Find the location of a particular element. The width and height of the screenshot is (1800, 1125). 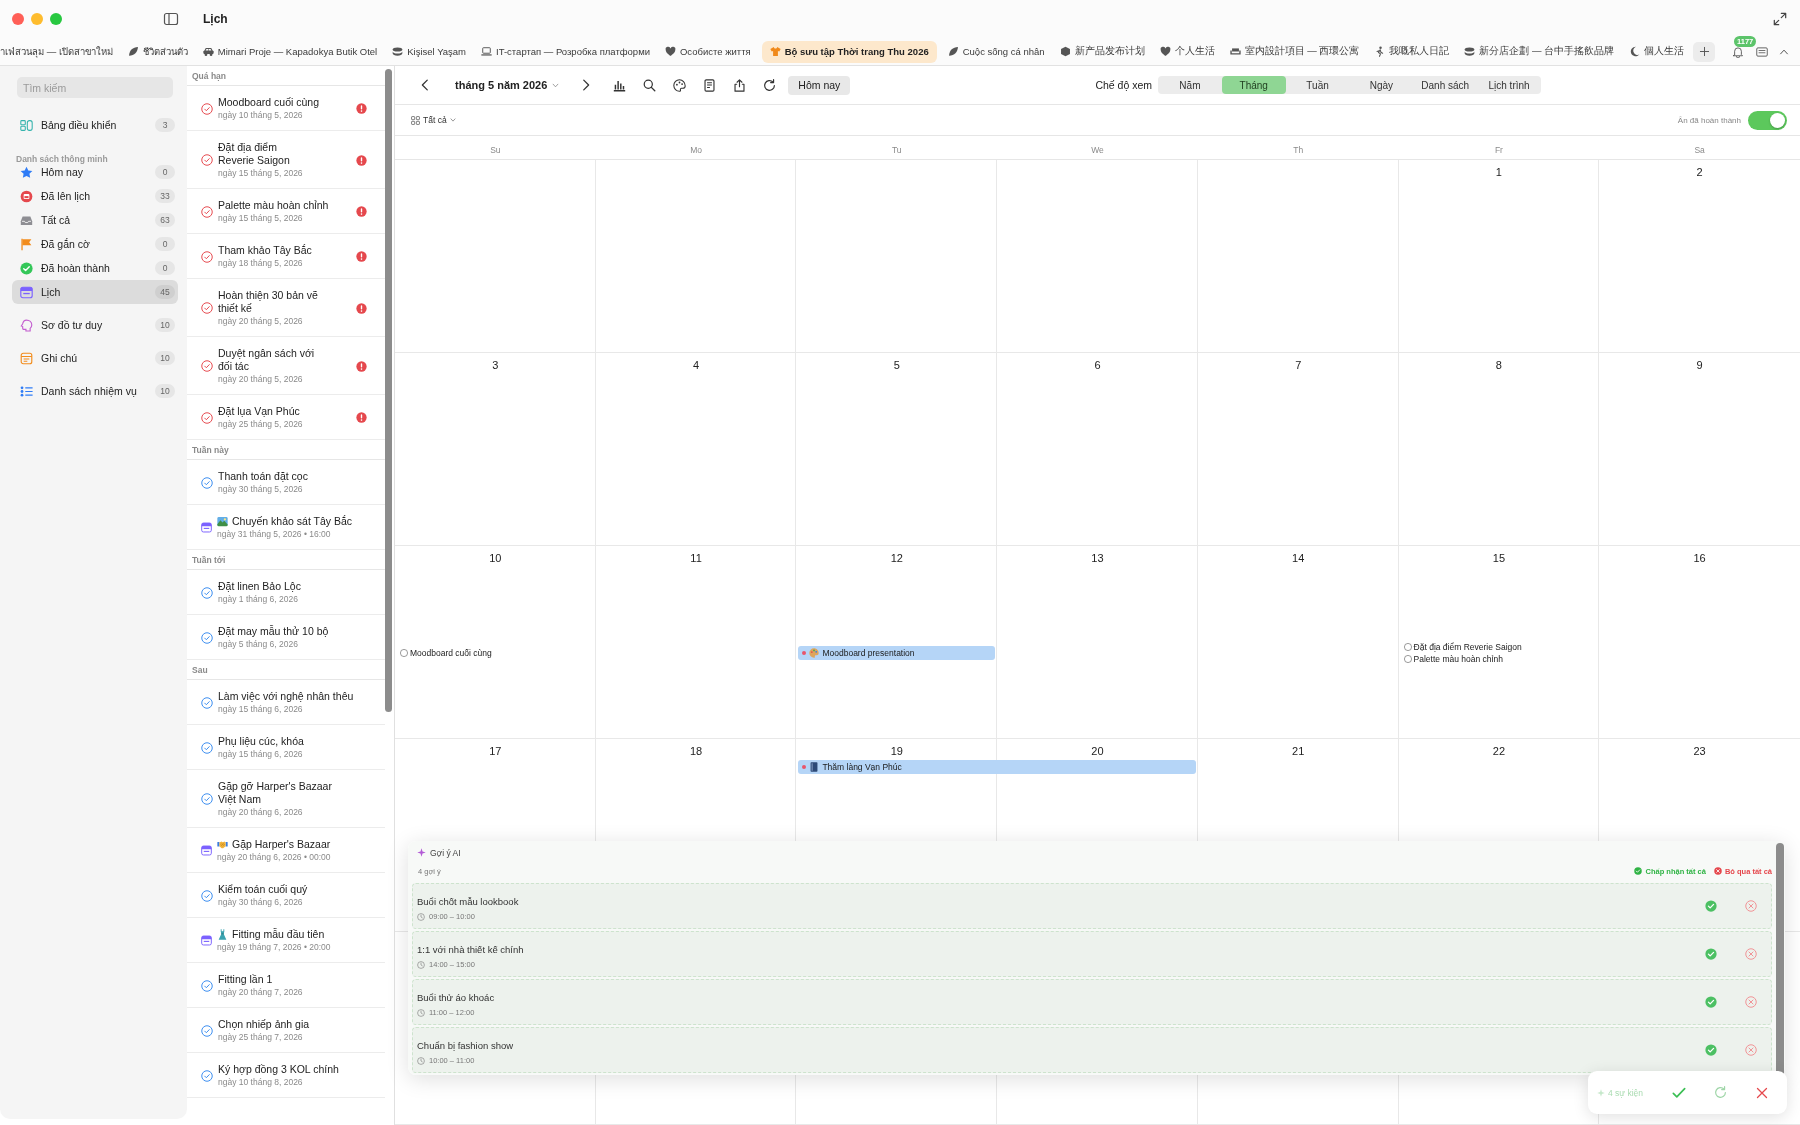

sidebar-item: Danh sách nhiệm vụ 10 is located at coordinates (95, 391).